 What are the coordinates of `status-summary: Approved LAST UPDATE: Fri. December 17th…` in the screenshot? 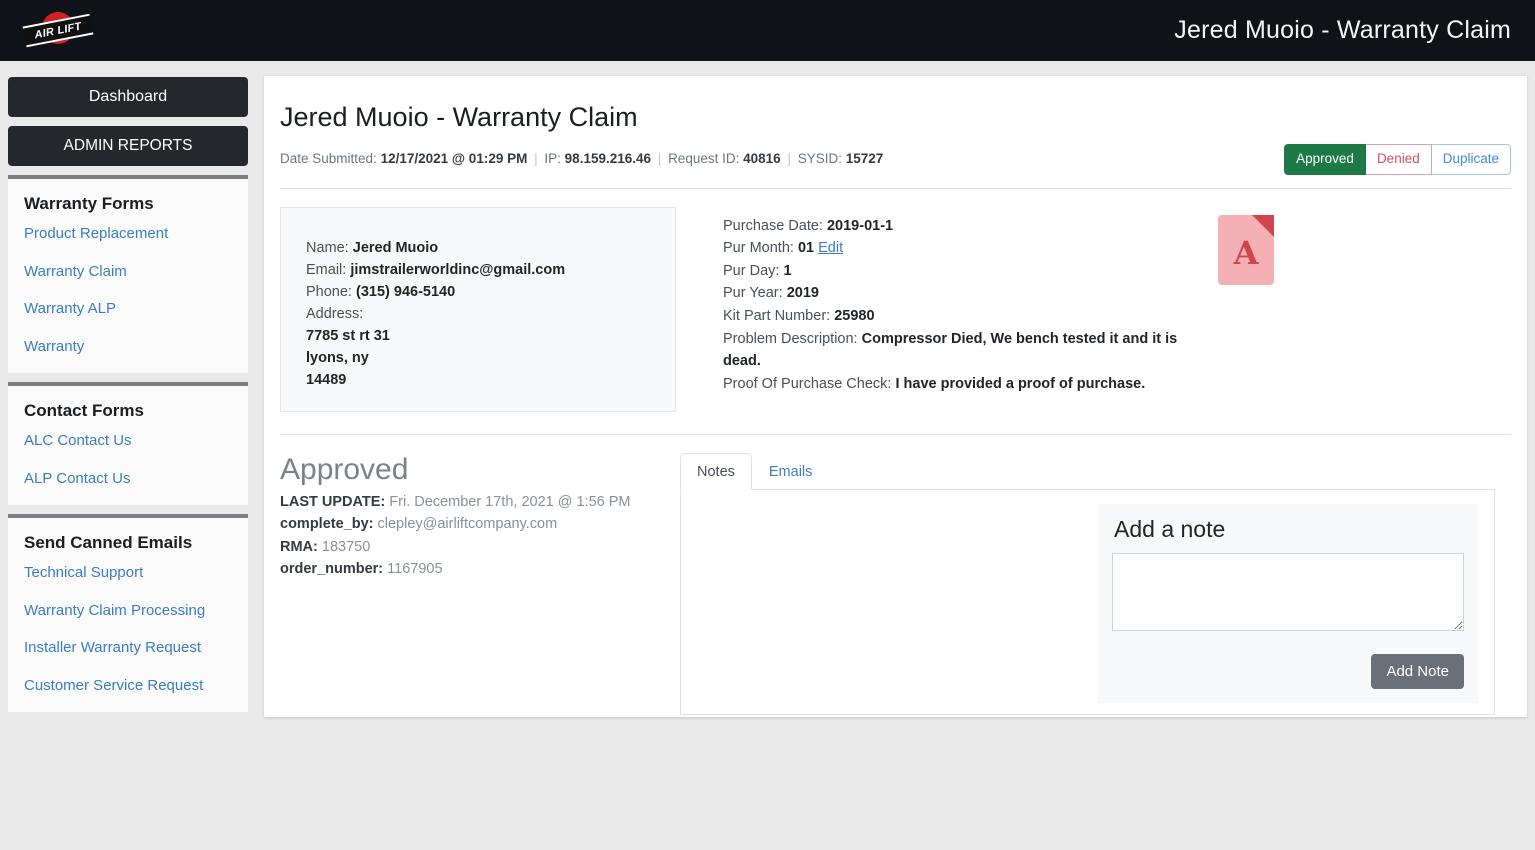 It's located at (480, 584).